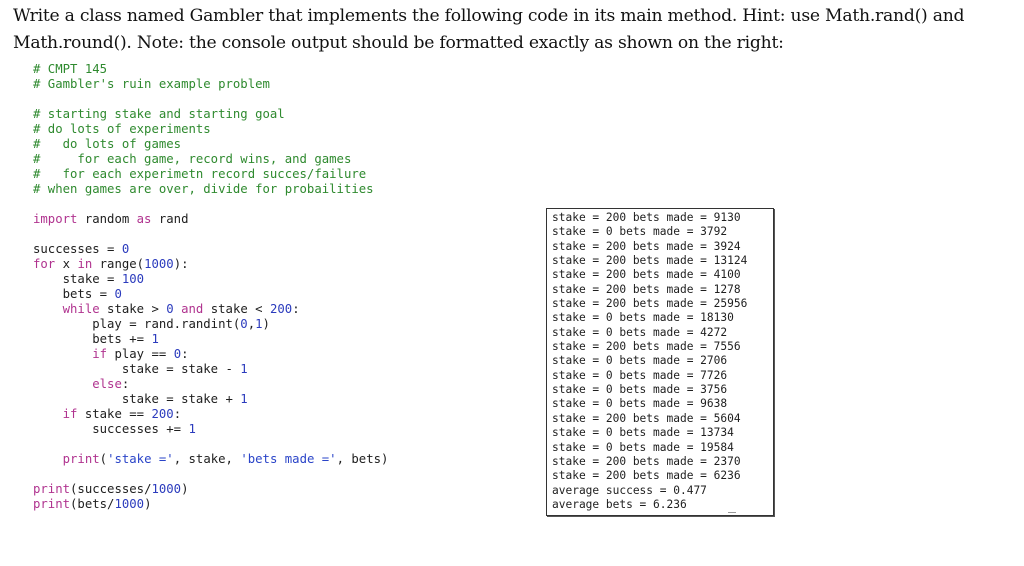 Image resolution: width=1024 pixels, height=566 pixels. What do you see at coordinates (210, 384) in the screenshot?
I see `code-line: else:` at bounding box center [210, 384].